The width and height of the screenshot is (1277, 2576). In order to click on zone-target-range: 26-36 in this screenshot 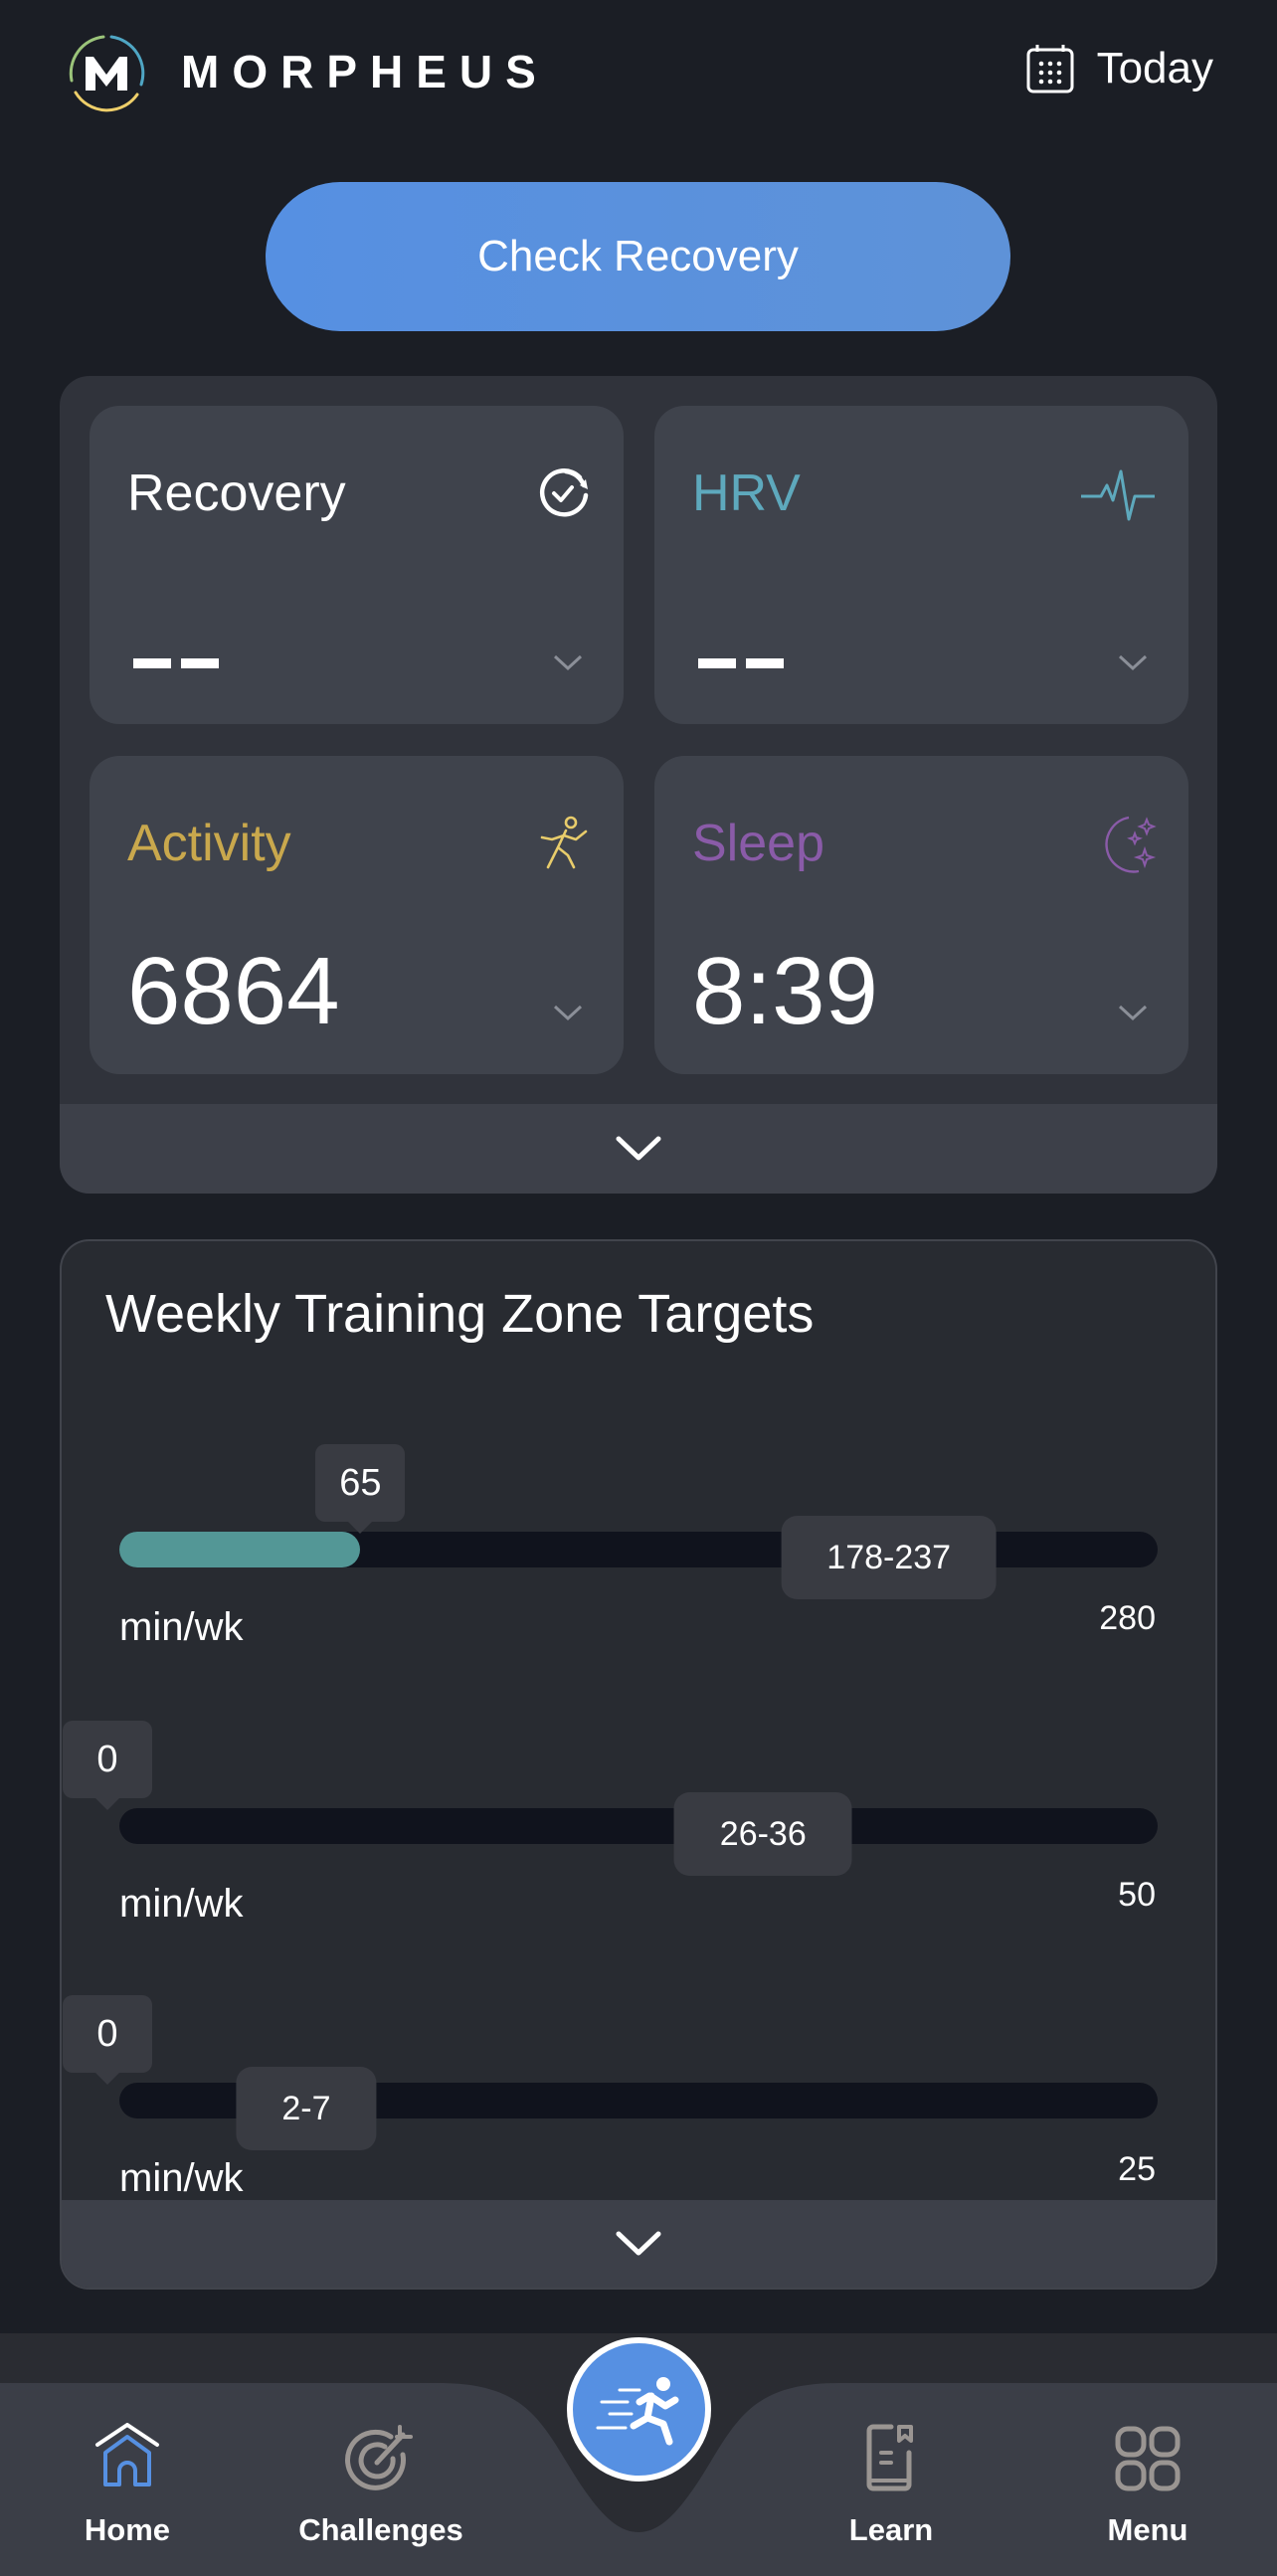, I will do `click(762, 1834)`.